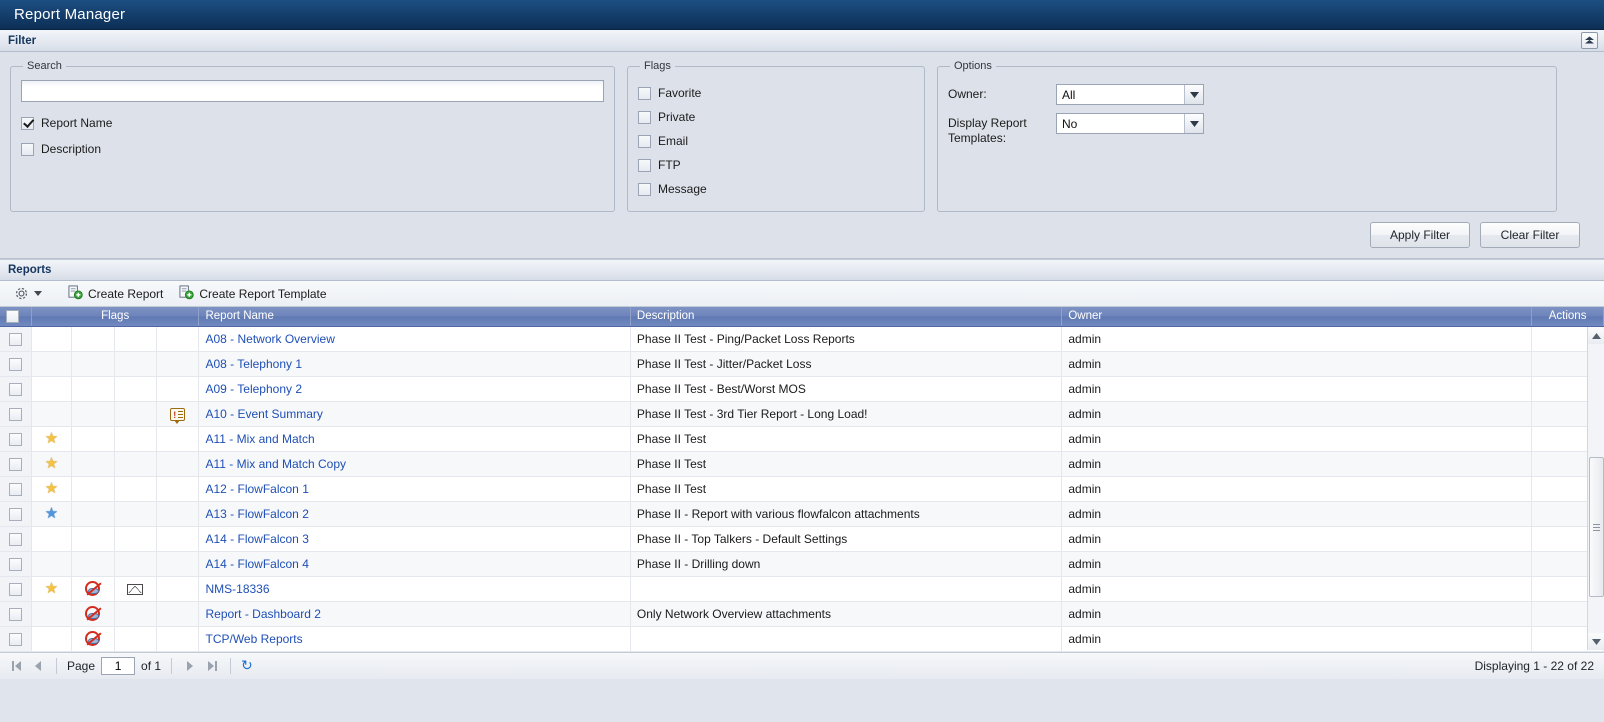  I want to click on table-row: ★ NMS-18336 admin, so click(802, 589).